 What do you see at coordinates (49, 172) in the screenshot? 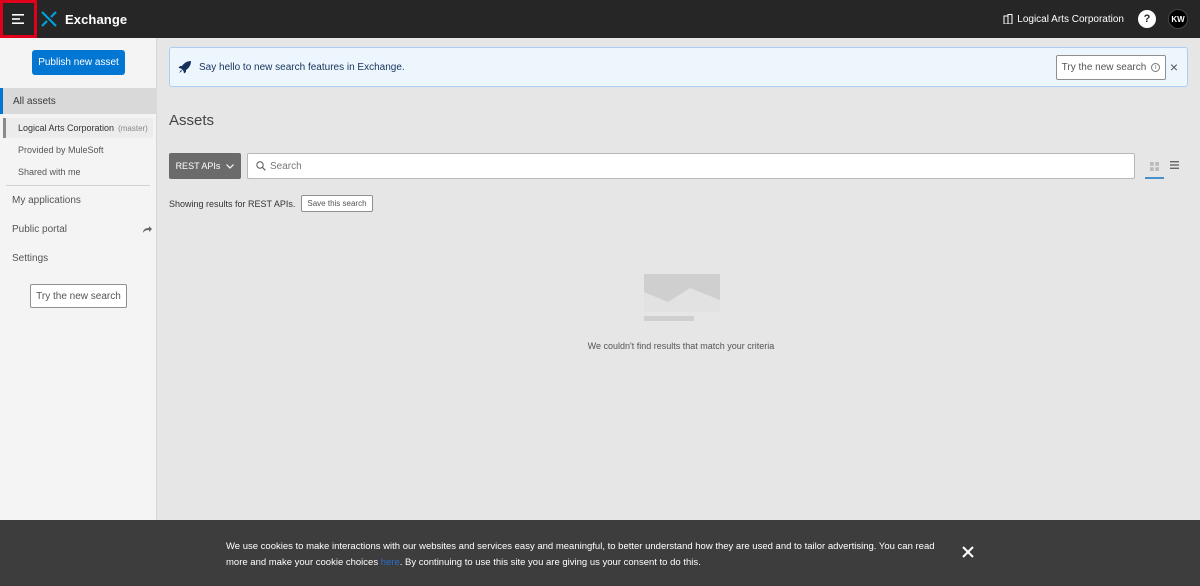
I see `sidebar-item-label: Shared with me` at bounding box center [49, 172].